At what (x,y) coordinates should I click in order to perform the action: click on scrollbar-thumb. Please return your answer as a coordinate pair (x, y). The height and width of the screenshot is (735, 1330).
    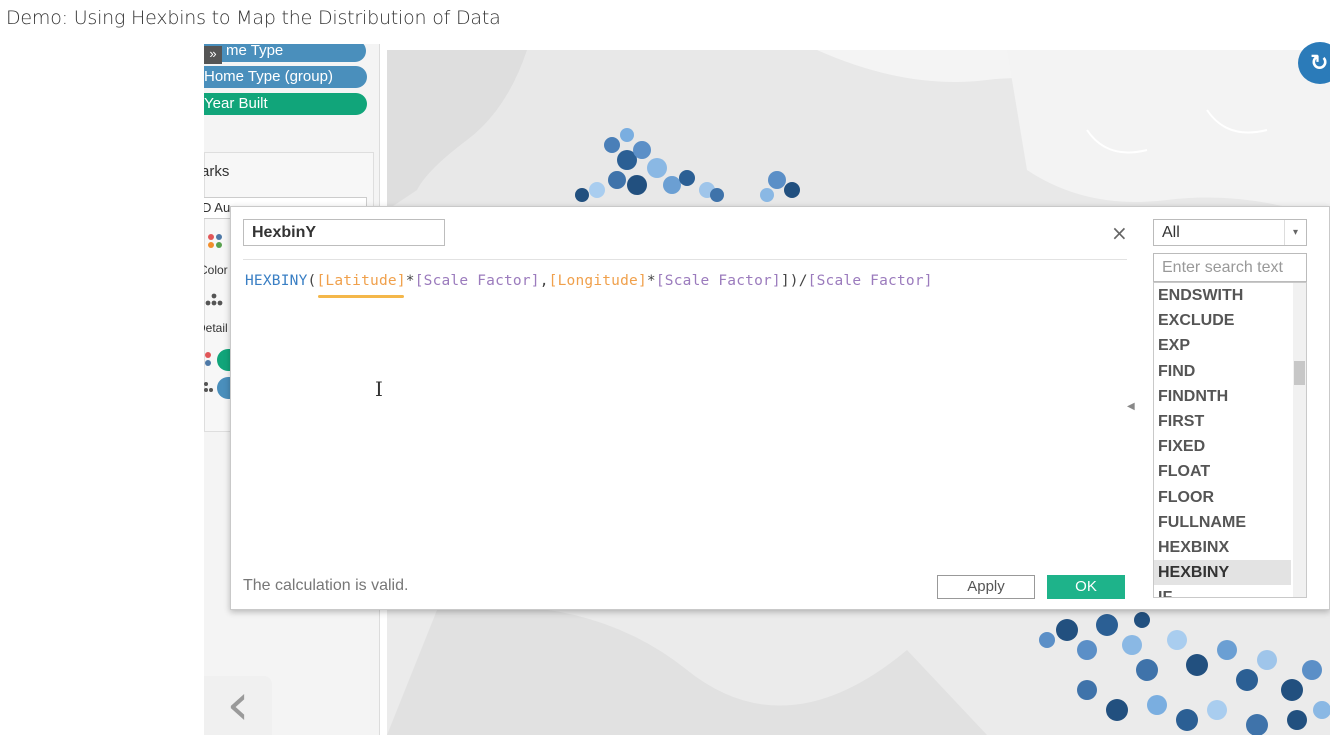
    Looking at the image, I should click on (1299, 373).